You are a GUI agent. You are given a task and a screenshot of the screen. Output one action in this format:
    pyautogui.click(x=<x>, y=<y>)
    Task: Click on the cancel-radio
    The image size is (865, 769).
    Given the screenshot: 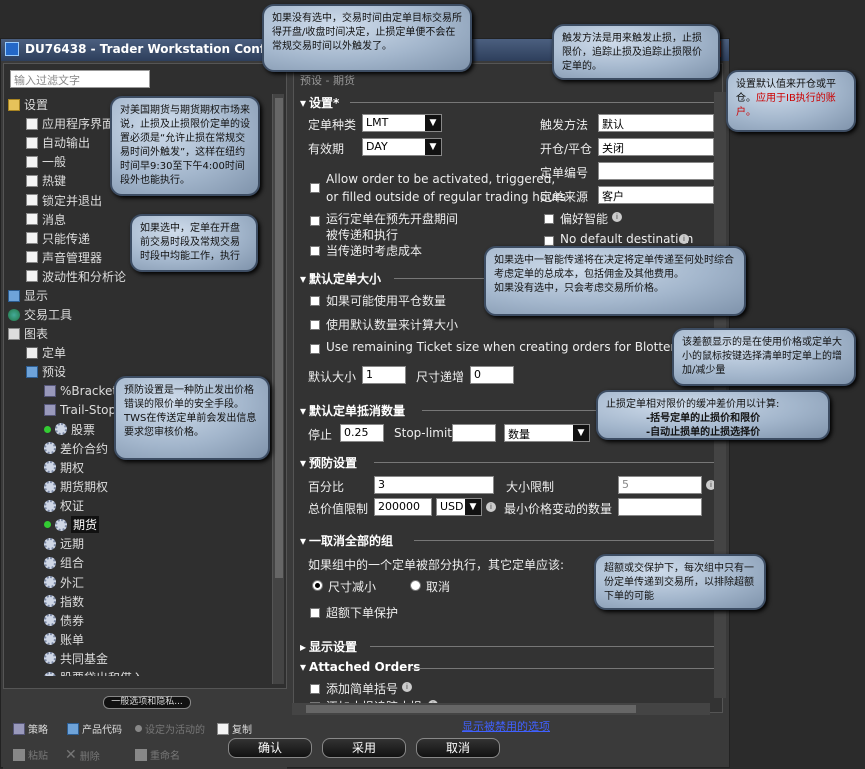 What is the action you would take?
    pyautogui.click(x=415, y=585)
    